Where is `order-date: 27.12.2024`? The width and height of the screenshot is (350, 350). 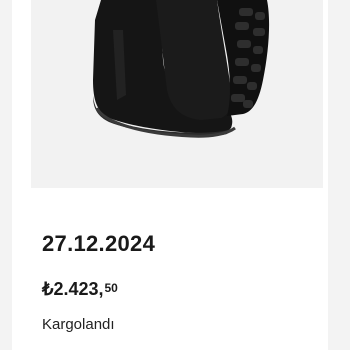
order-date: 27.12.2024 is located at coordinates (99, 243).